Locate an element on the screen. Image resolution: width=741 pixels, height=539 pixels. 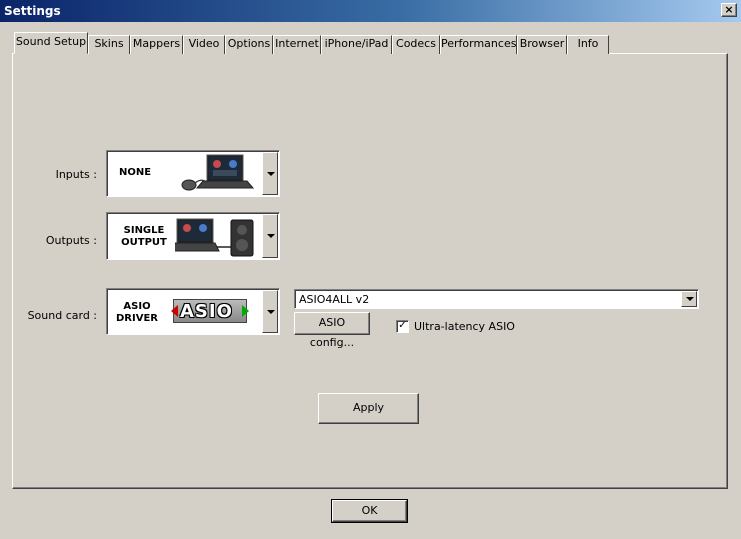
inputs-combo: NONE is located at coordinates (193, 173).